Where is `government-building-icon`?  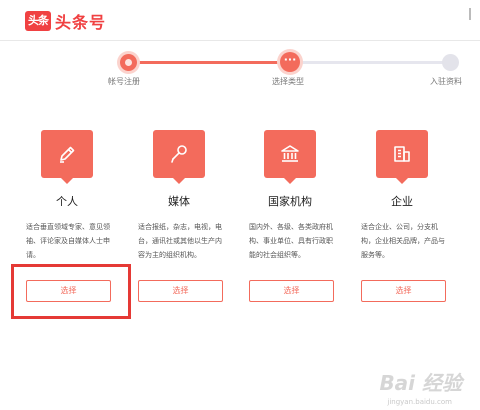 government-building-icon is located at coordinates (290, 157).